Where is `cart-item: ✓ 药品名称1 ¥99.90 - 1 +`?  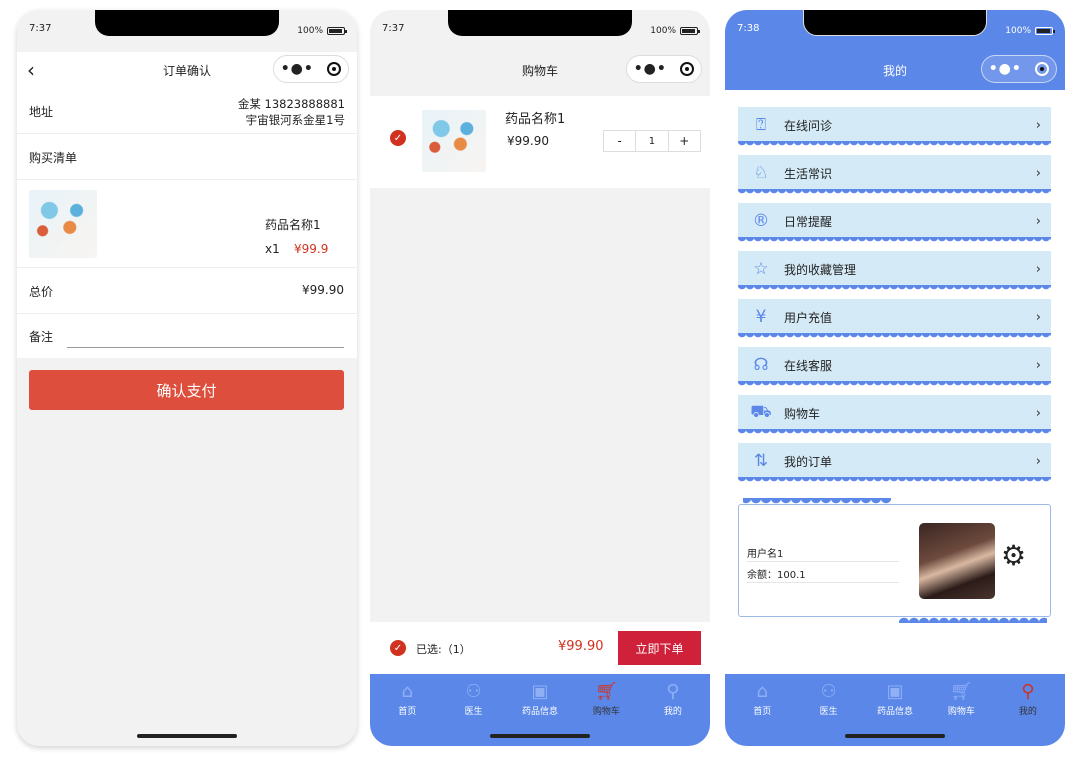
cart-item: ✓ 药品名称1 ¥99.90 - 1 + is located at coordinates (540, 142).